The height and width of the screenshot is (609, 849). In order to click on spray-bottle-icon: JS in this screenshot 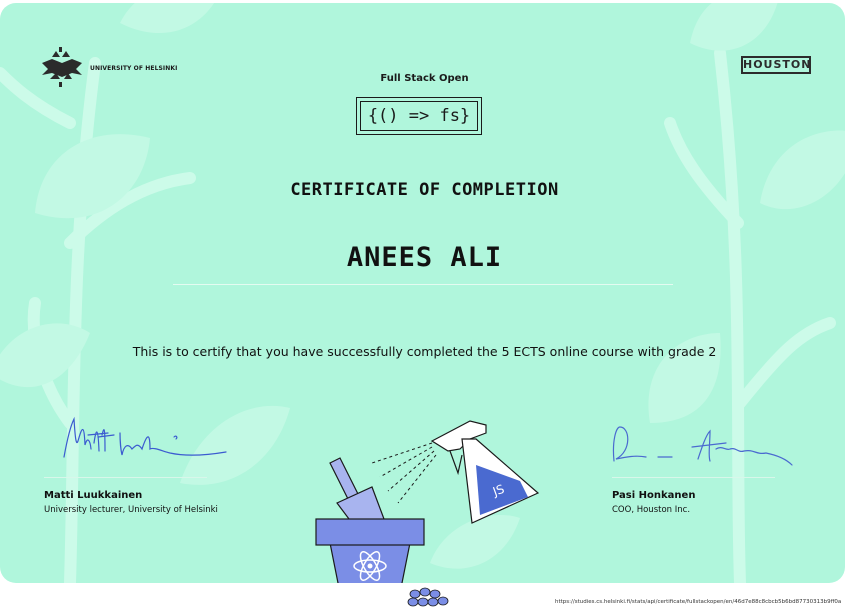, I will do `click(485, 472)`.